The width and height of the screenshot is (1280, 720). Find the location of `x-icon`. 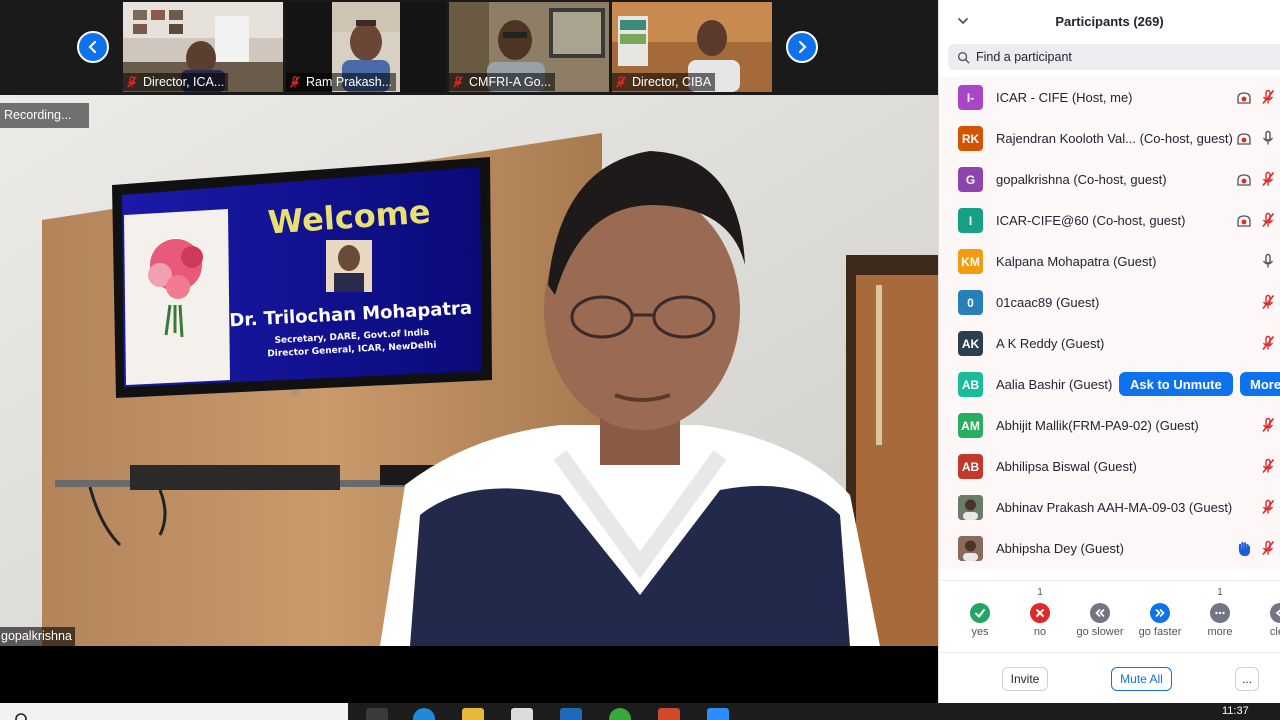

x-icon is located at coordinates (1040, 613).